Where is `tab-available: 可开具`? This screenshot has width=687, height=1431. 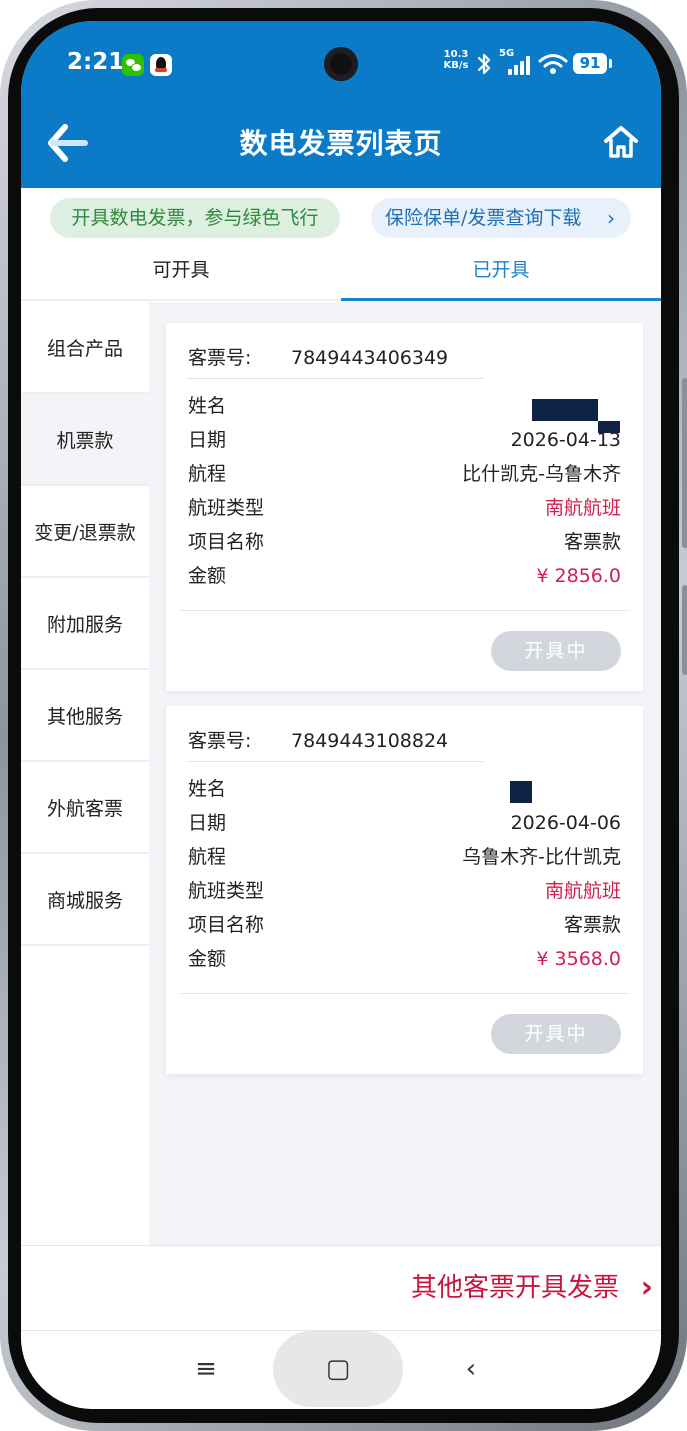
tab-available: 可开具 is located at coordinates (181, 275).